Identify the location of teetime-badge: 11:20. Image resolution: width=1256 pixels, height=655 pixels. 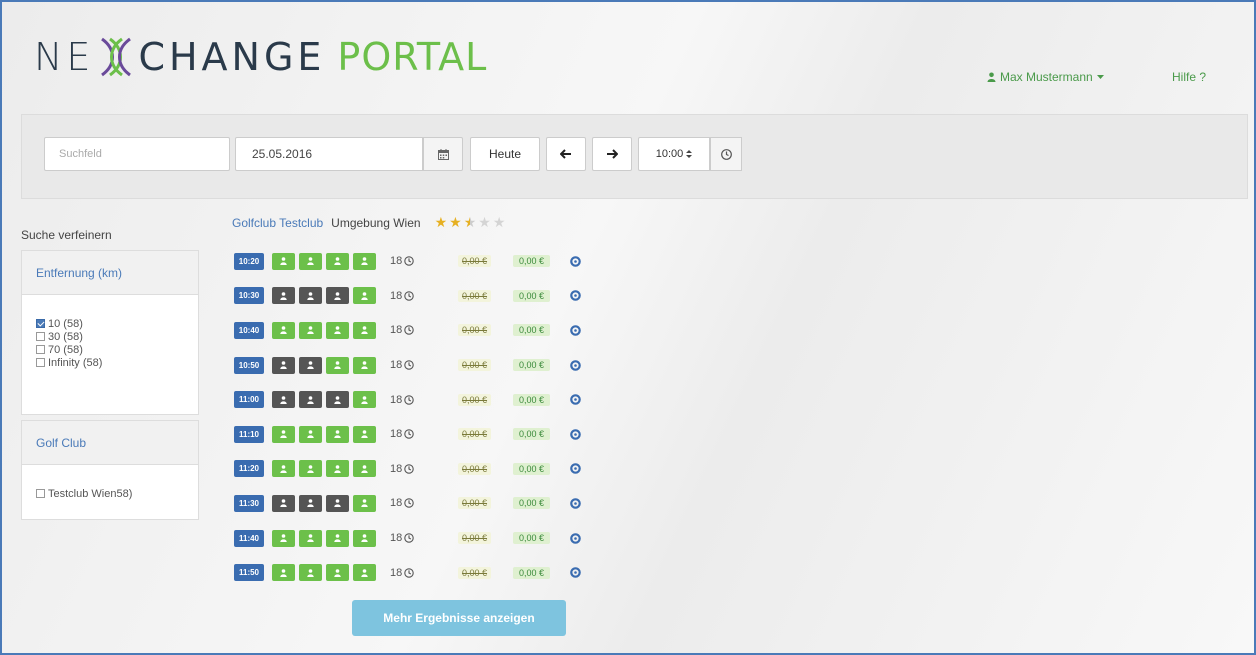
(249, 469).